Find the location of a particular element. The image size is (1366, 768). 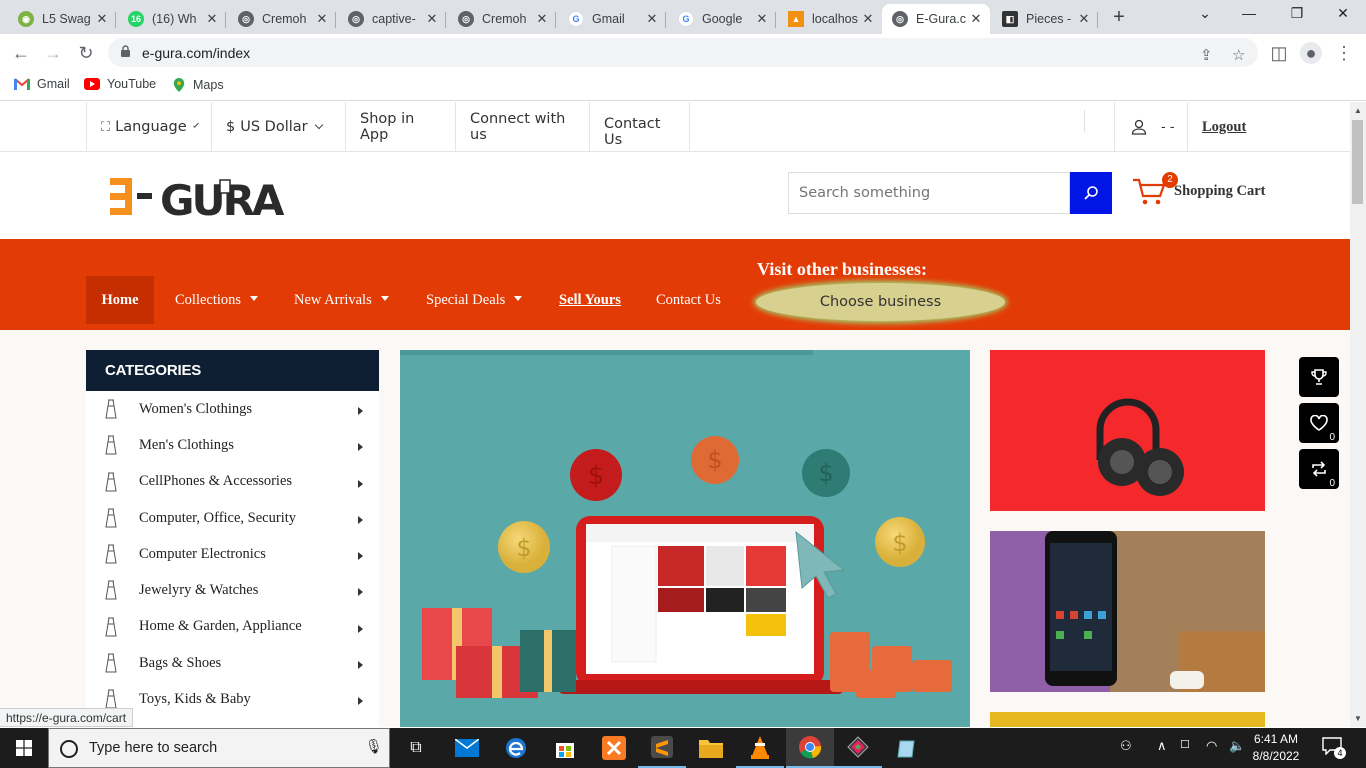

profile-avatar-icon: ● is located at coordinates (1311, 53).